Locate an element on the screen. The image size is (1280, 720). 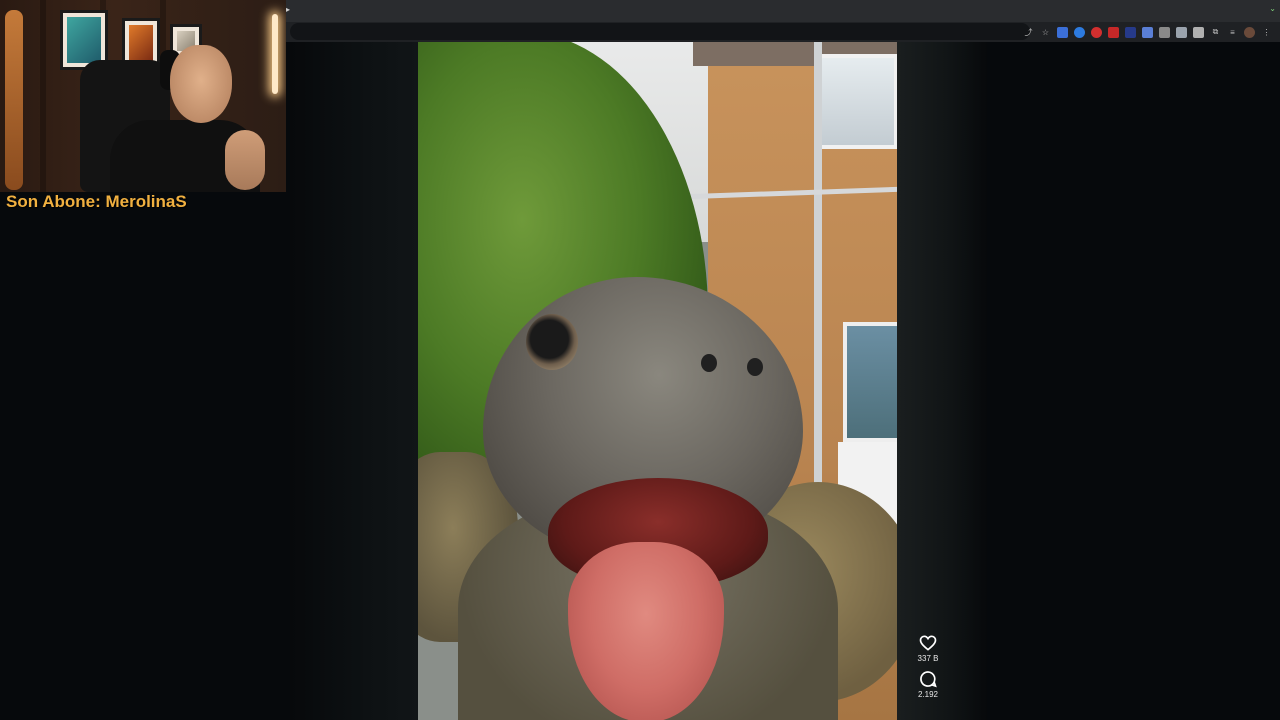
menu-icon: ⋮ is located at coordinates (1266, 32).